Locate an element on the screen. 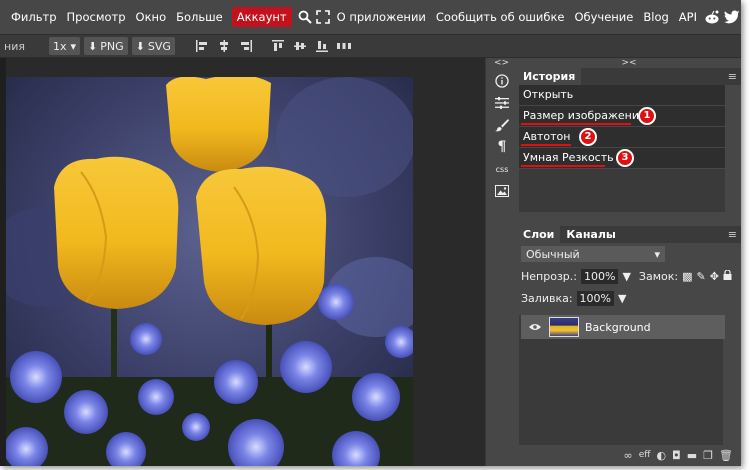 The image size is (750, 470). history-item-label: Умная Резкость is located at coordinates (568, 157).